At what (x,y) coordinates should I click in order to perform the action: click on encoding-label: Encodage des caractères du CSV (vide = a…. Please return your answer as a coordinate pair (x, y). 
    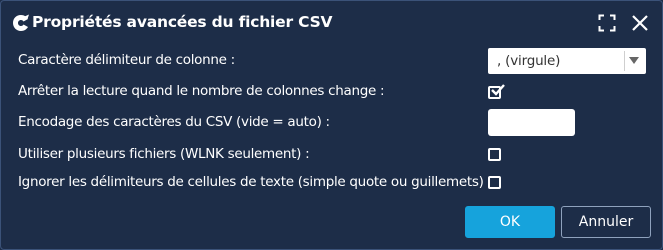
    Looking at the image, I should click on (174, 122).